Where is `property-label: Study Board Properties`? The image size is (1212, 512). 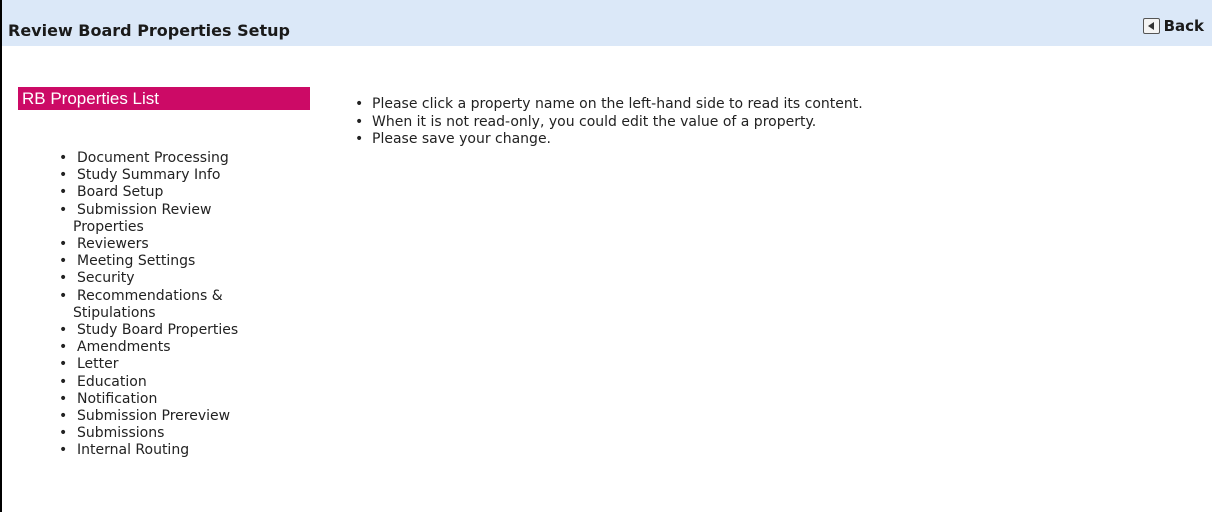 property-label: Study Board Properties is located at coordinates (158, 330).